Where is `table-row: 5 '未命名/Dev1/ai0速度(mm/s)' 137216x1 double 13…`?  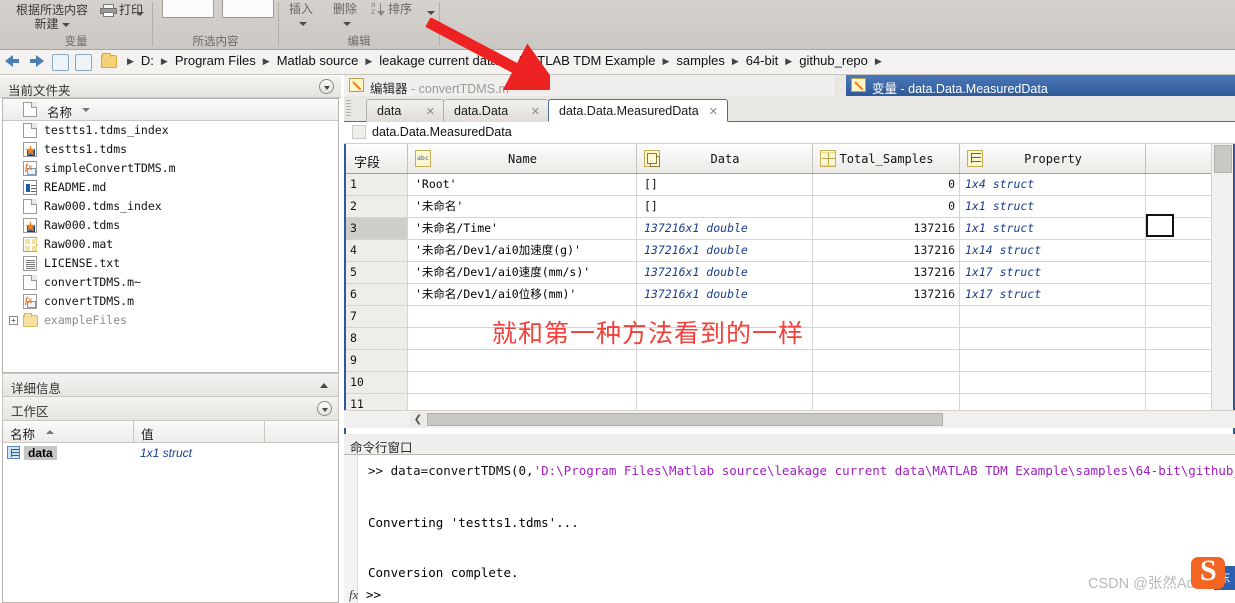
table-row: 5 '未命名/Dev1/ai0速度(mm/s)' 137216x1 double 13… is located at coordinates (789, 273).